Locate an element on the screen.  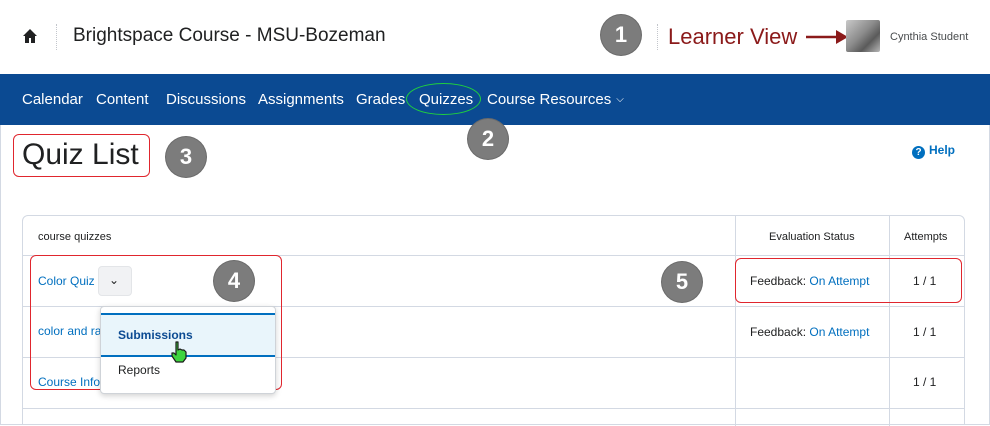
callout-badge-1: 1 is located at coordinates (621, 35).